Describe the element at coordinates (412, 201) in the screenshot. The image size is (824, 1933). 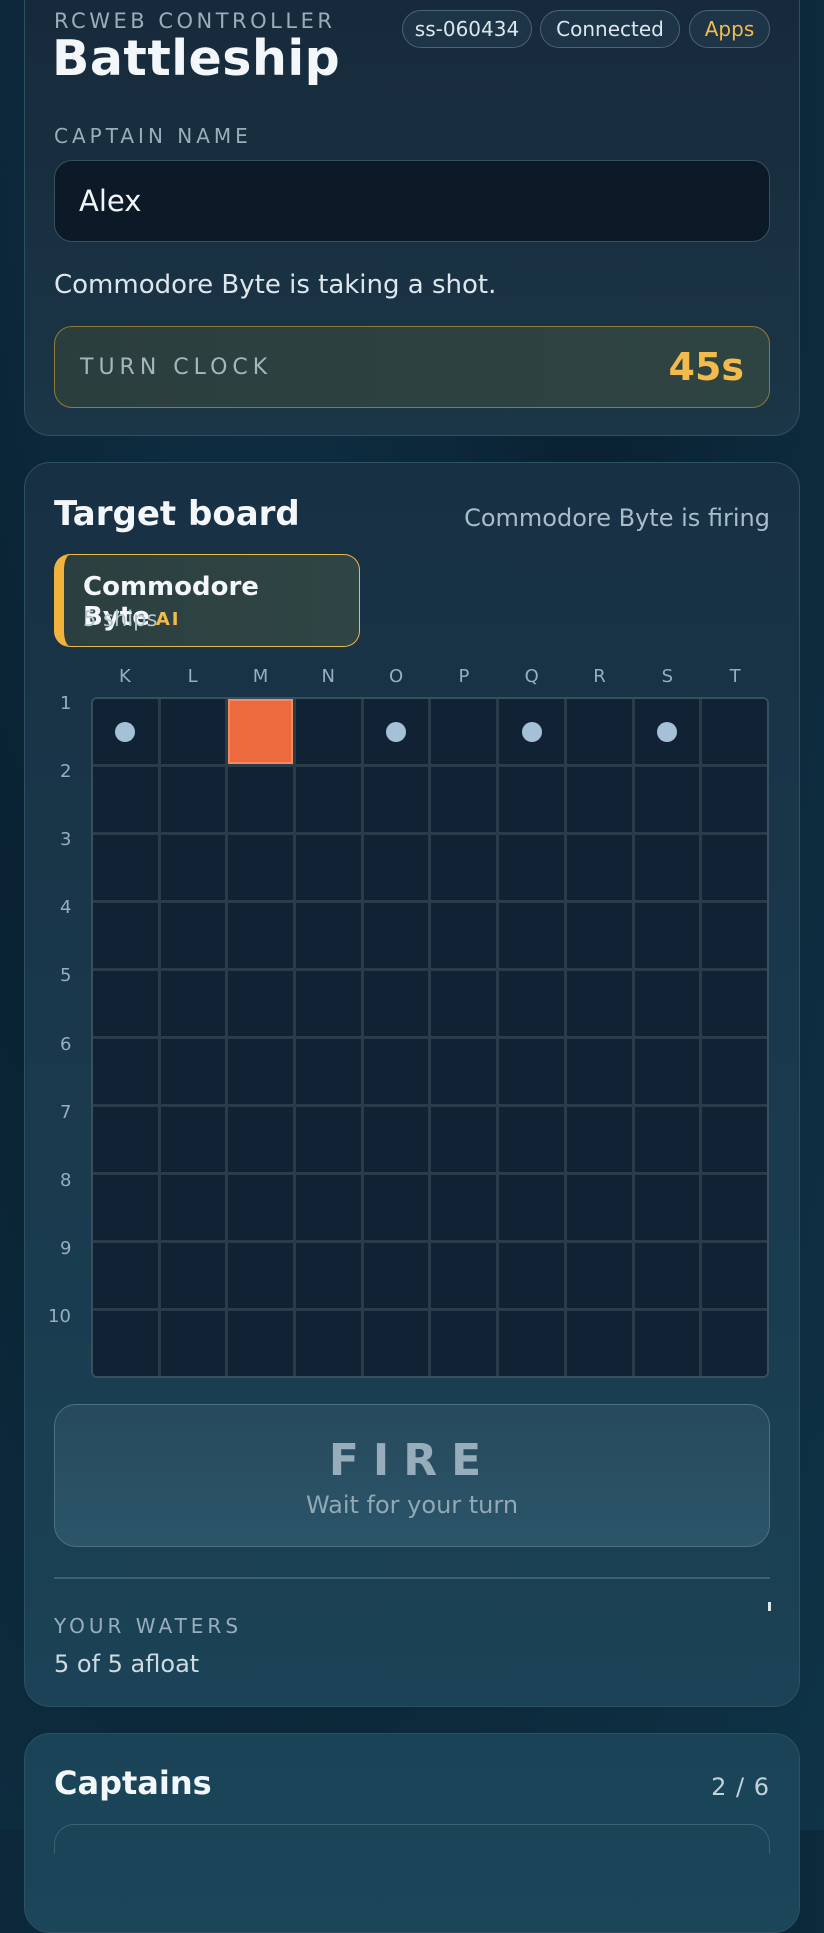
I see `captain-name-input` at that location.